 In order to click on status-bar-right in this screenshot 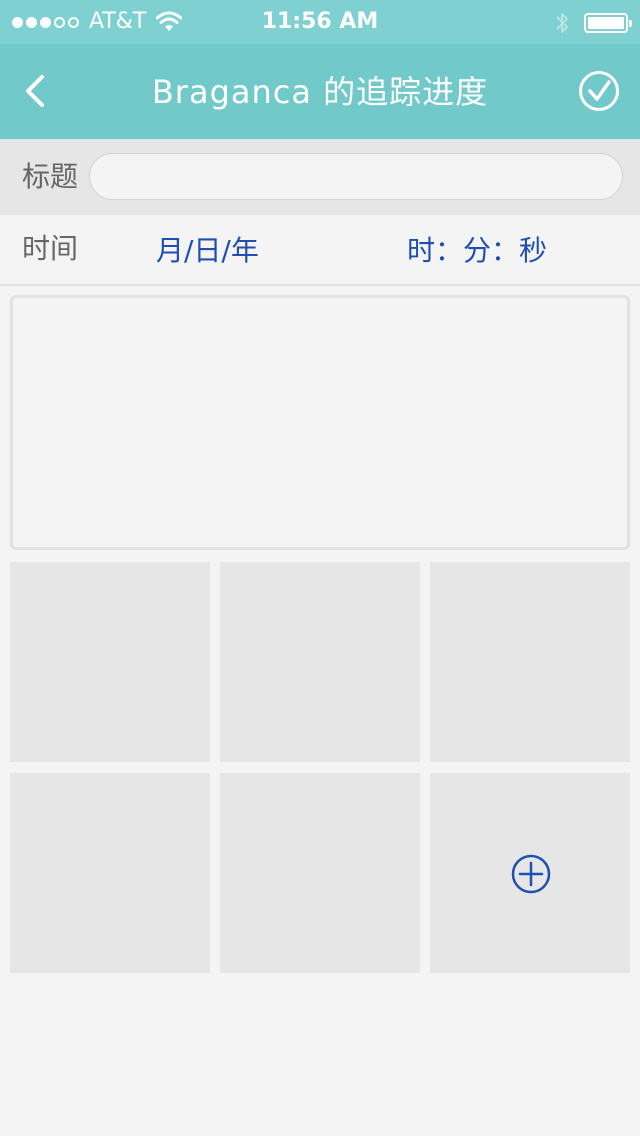, I will do `click(593, 23)`.